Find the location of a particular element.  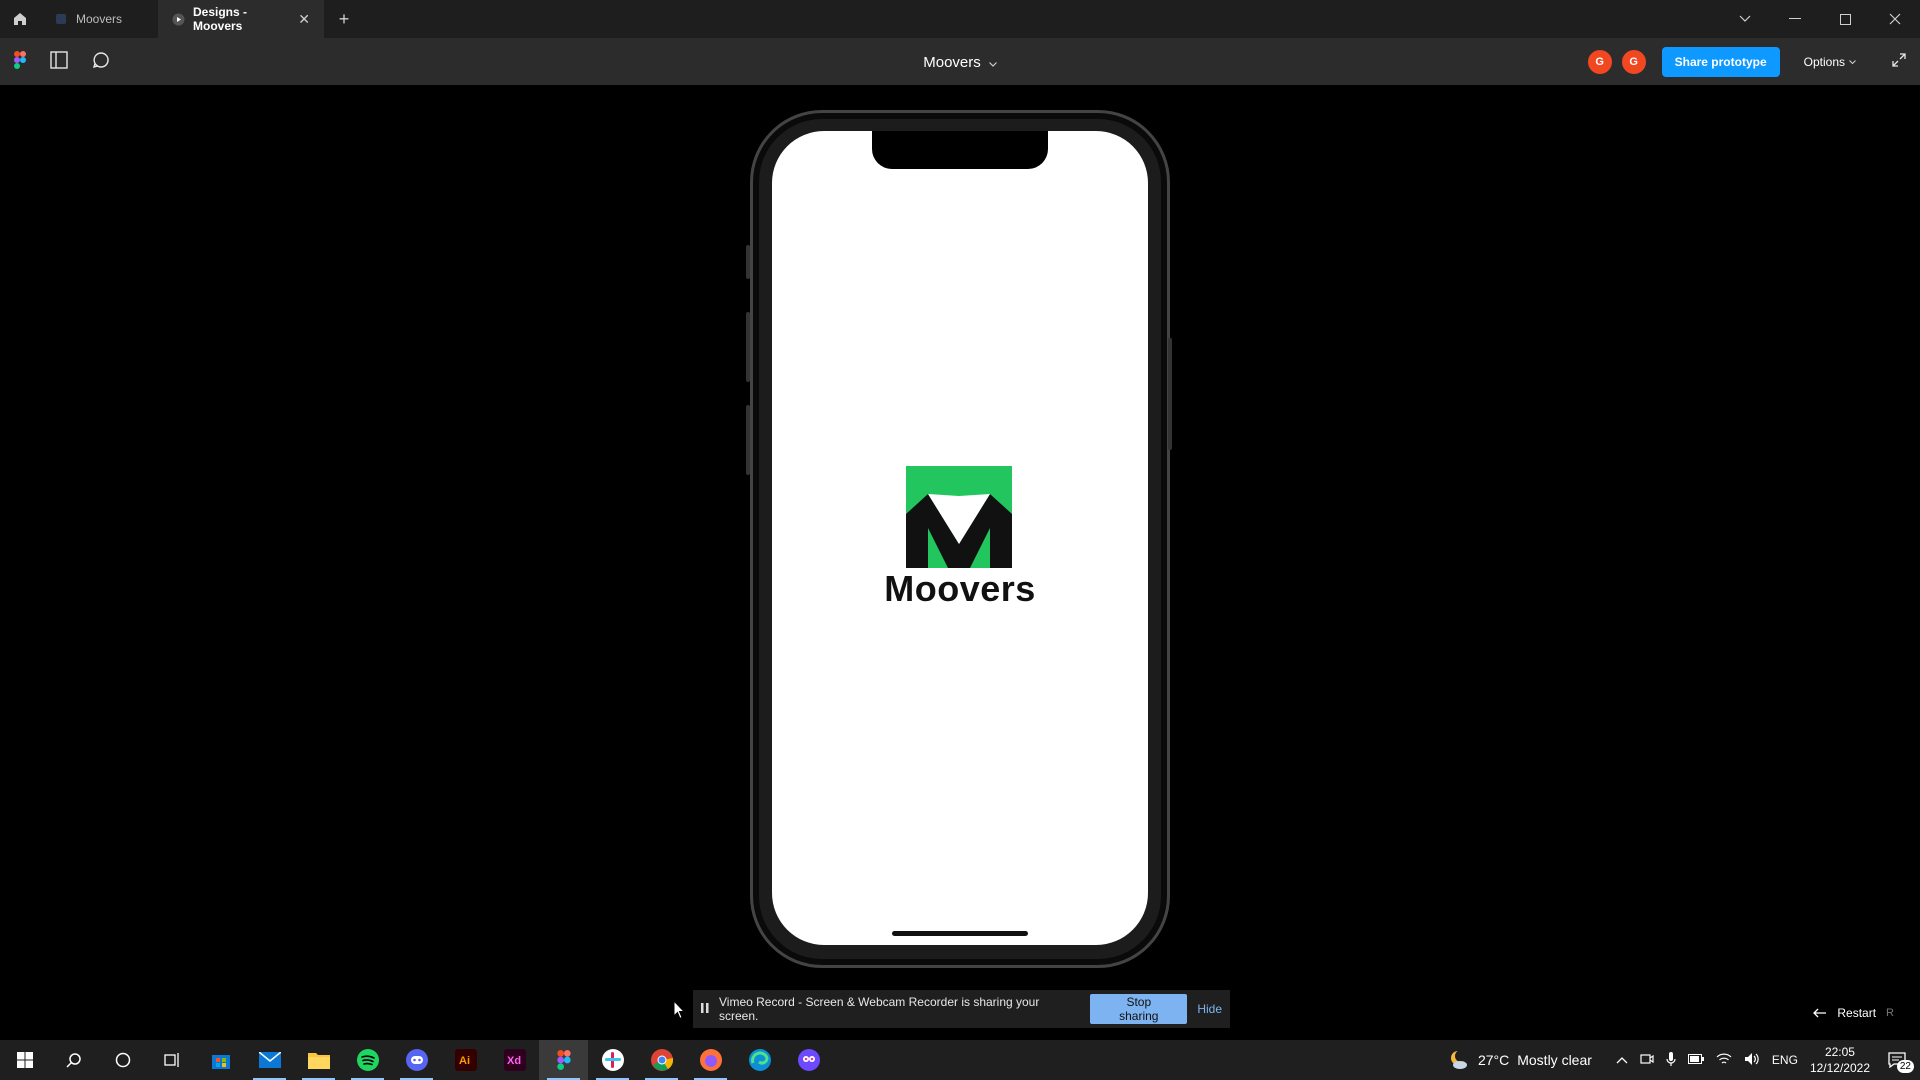

task-view-icon is located at coordinates (171, 1060).